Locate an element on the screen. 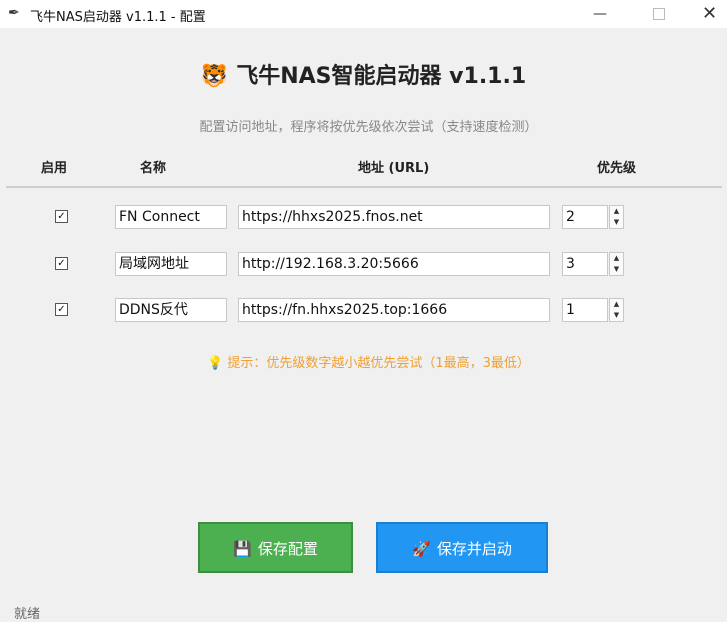 This screenshot has width=727, height=622. header-divider is located at coordinates (364, 187).